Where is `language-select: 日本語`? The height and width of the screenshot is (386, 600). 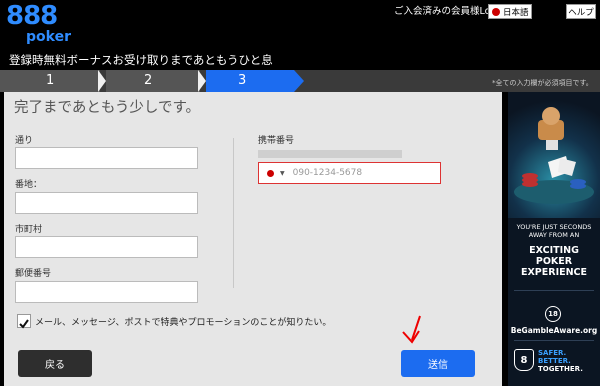 language-select: 日本語 is located at coordinates (510, 11).